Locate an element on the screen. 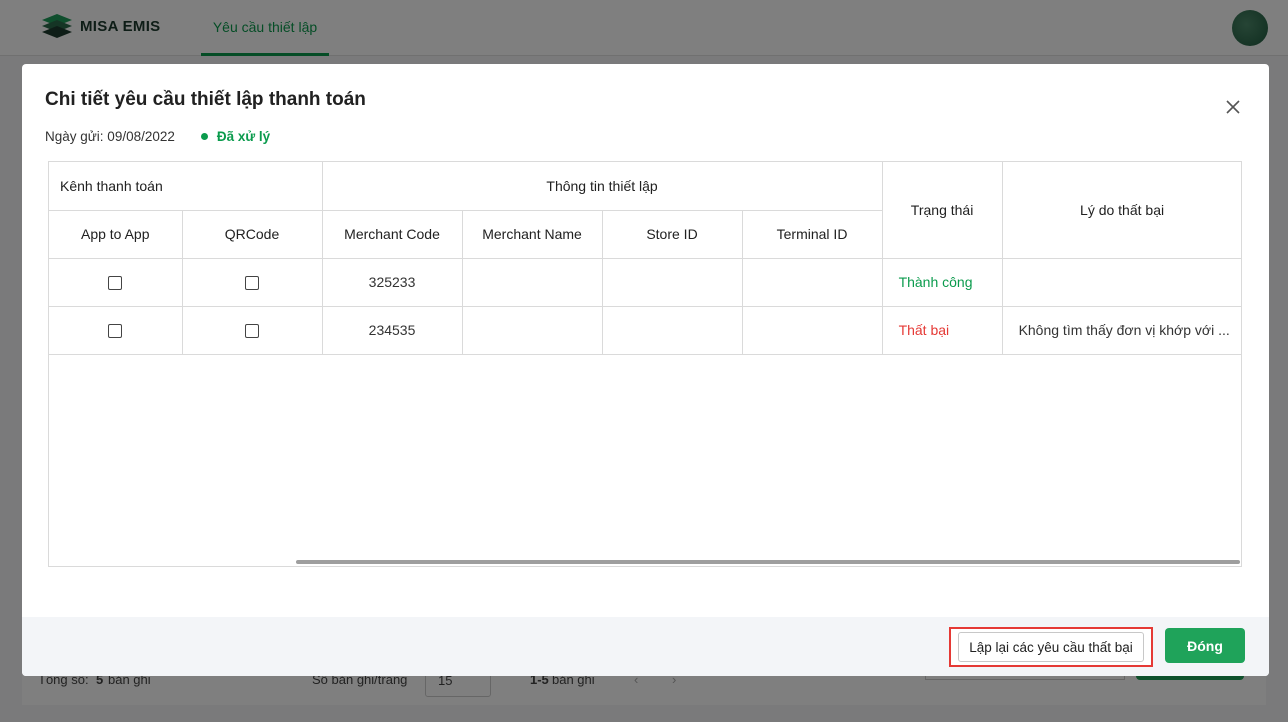 Image resolution: width=1288 pixels, height=722 pixels. header-status: Trạng thái is located at coordinates (942, 210).